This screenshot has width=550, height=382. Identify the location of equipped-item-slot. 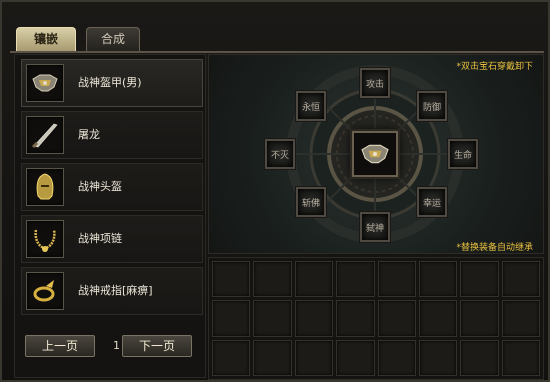
(375, 154).